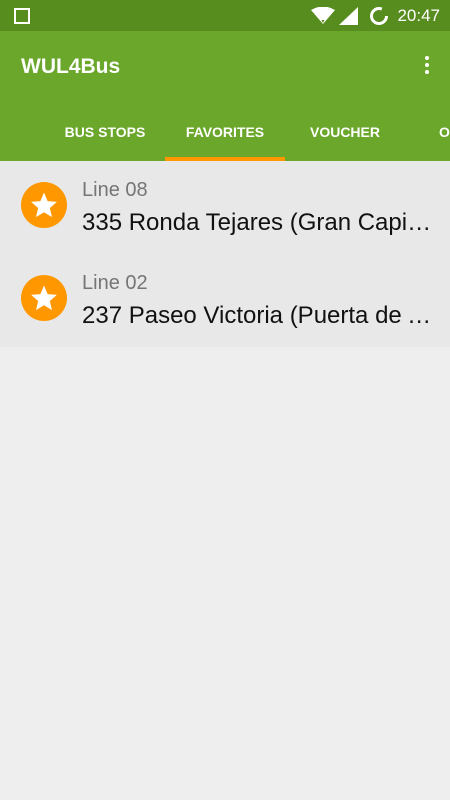 Image resolution: width=450 pixels, height=800 pixels. Describe the element at coordinates (418, 15) in the screenshot. I see `status-time: 20:47` at that location.